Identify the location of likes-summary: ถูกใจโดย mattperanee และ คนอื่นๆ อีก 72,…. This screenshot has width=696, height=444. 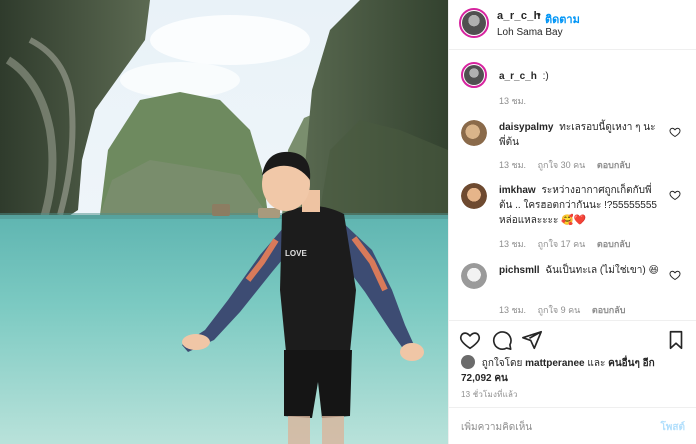
(573, 370).